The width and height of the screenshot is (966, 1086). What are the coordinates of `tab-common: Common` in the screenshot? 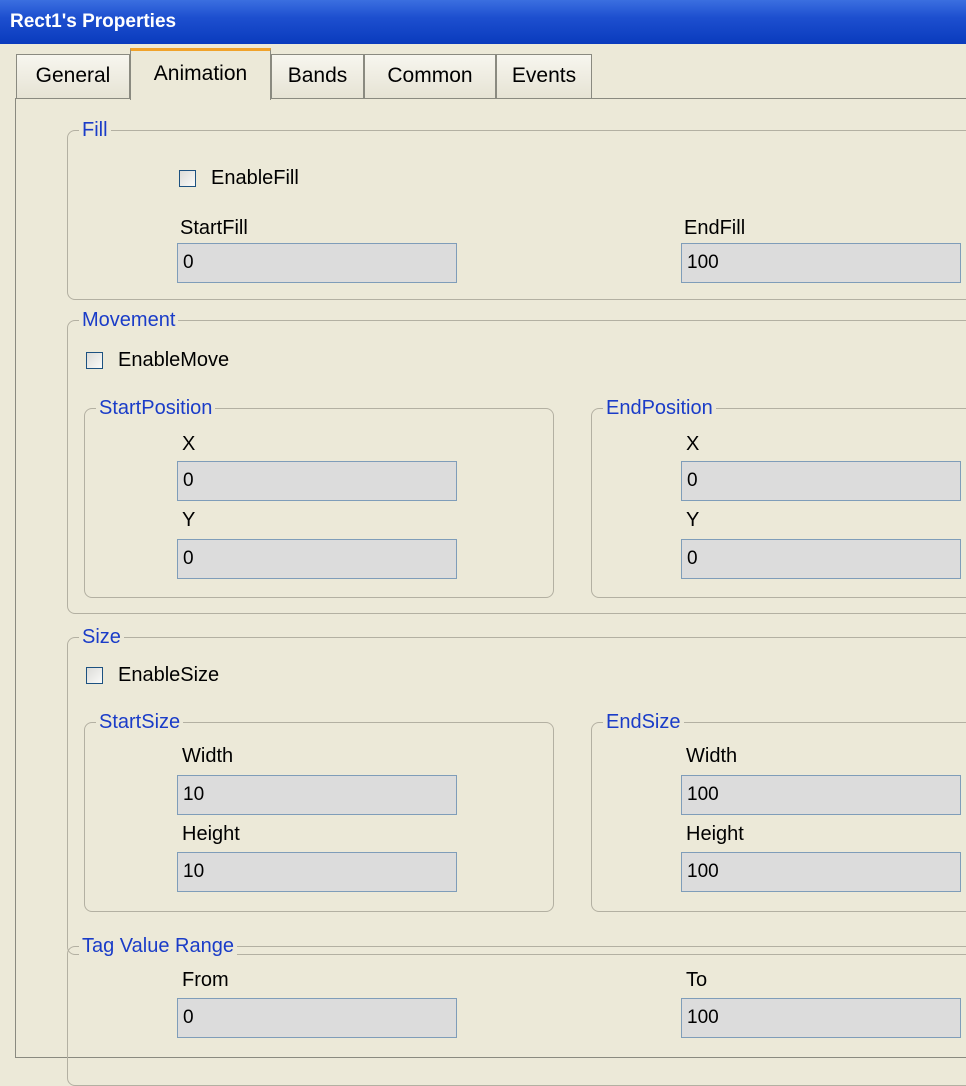 It's located at (430, 76).